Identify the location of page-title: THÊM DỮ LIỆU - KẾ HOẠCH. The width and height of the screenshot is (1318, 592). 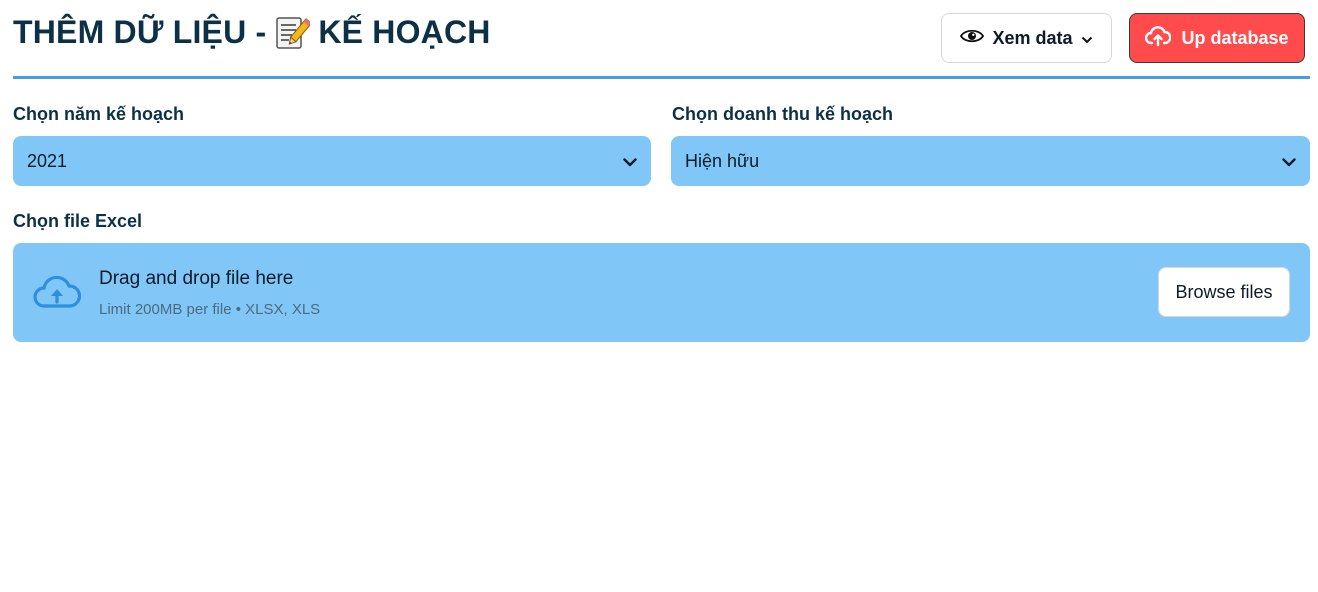
(252, 32).